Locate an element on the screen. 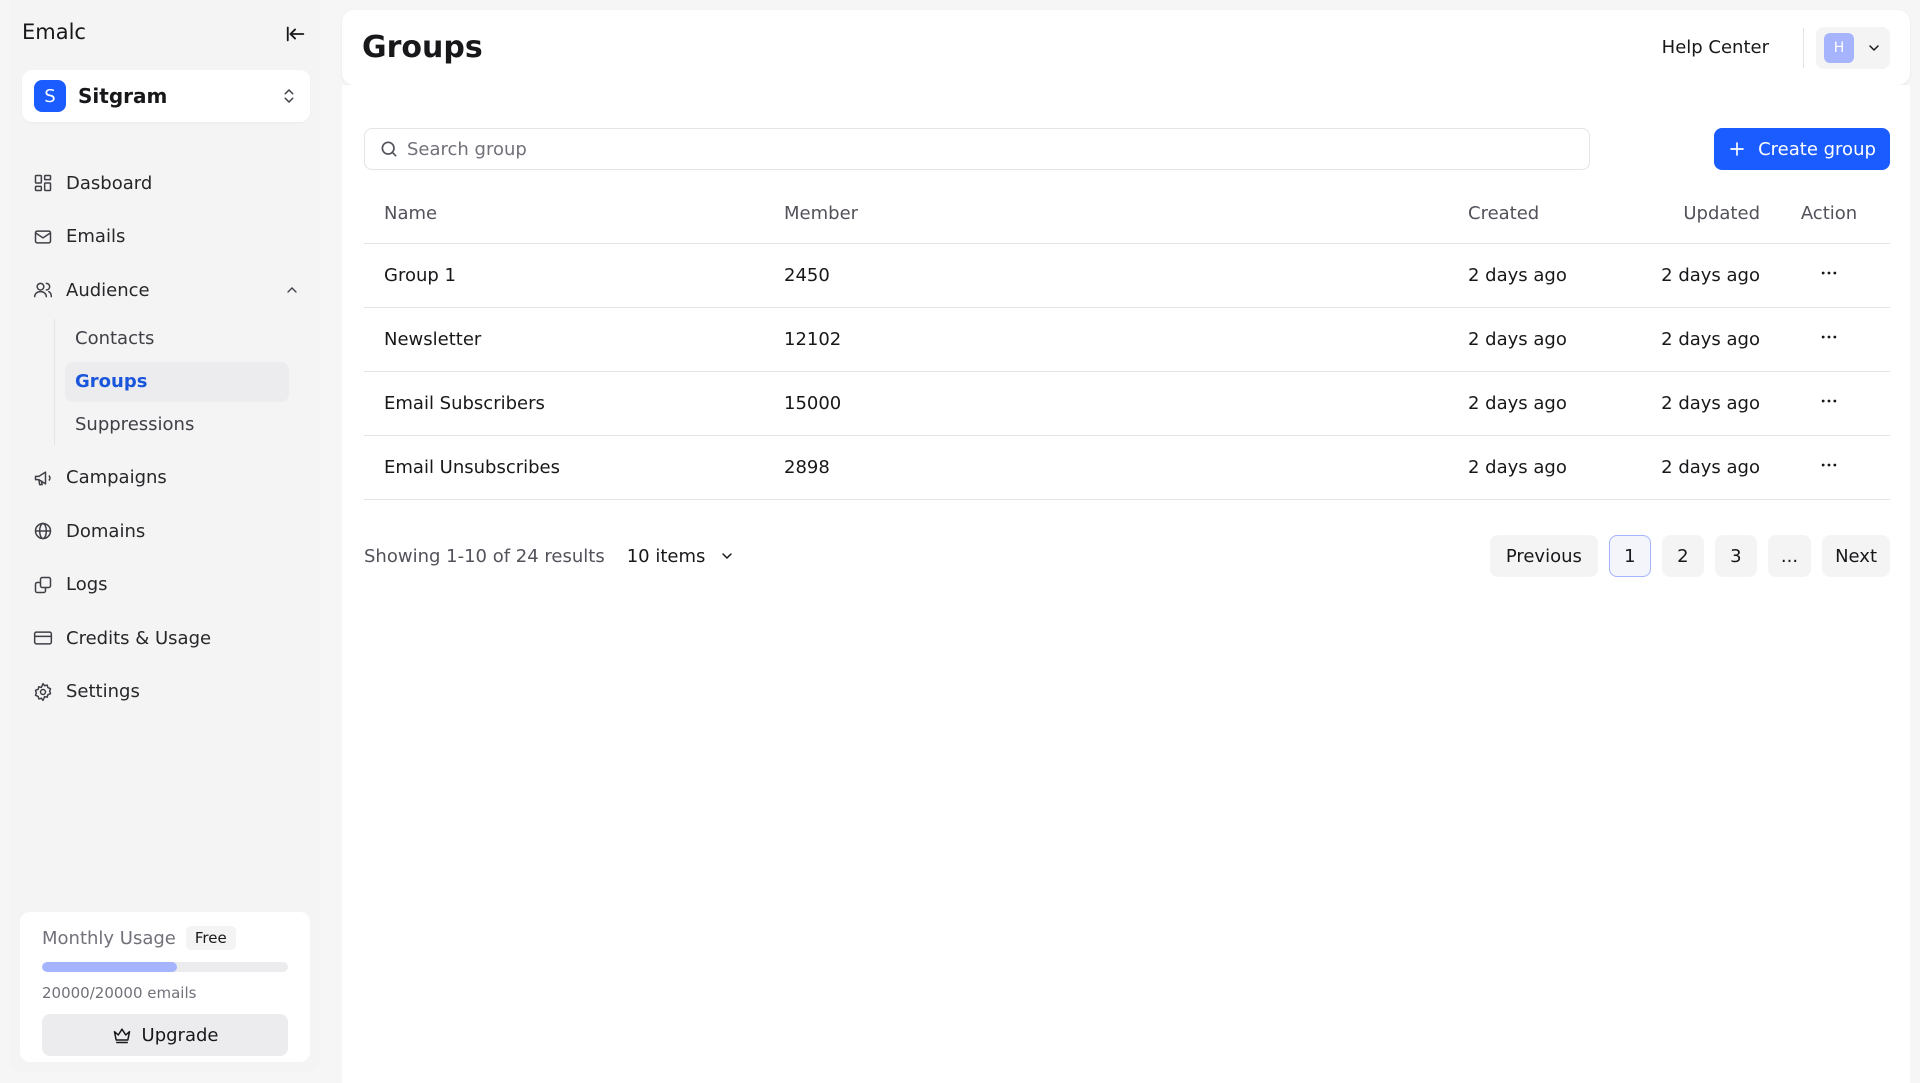 The height and width of the screenshot is (1083, 1920). sidebar-item-emails: Emails is located at coordinates (166, 237).